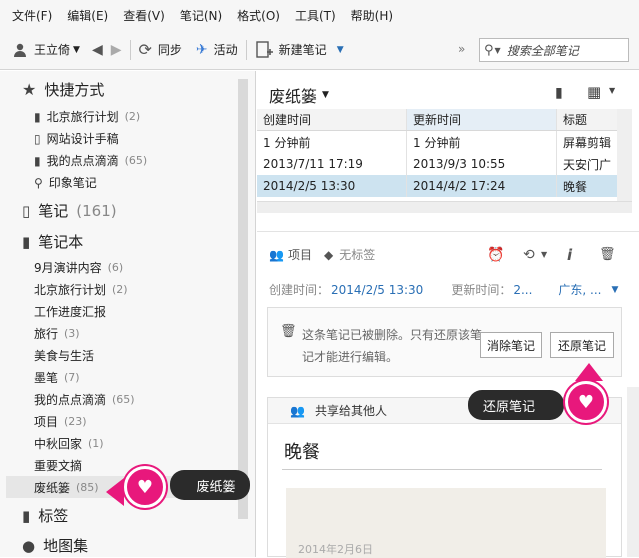  What do you see at coordinates (587, 164) in the screenshot?
I see `table-cell: 天安门广` at bounding box center [587, 164].